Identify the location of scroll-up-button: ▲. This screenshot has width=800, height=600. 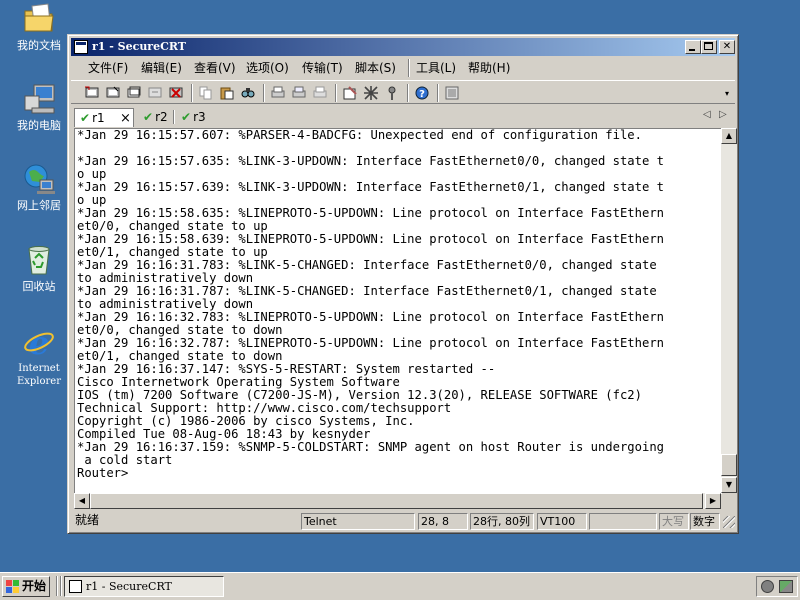
(729, 136).